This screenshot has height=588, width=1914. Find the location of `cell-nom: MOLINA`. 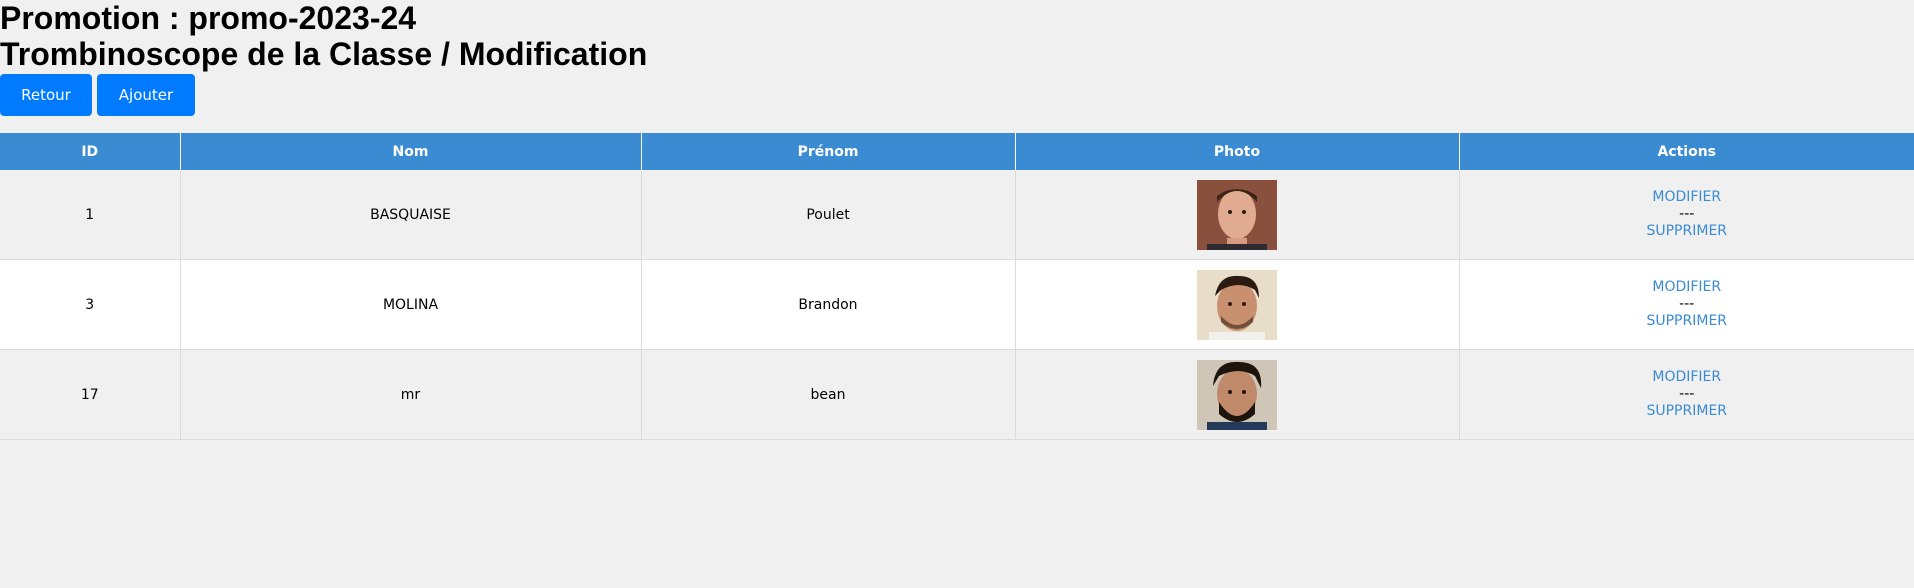

cell-nom: MOLINA is located at coordinates (411, 304).